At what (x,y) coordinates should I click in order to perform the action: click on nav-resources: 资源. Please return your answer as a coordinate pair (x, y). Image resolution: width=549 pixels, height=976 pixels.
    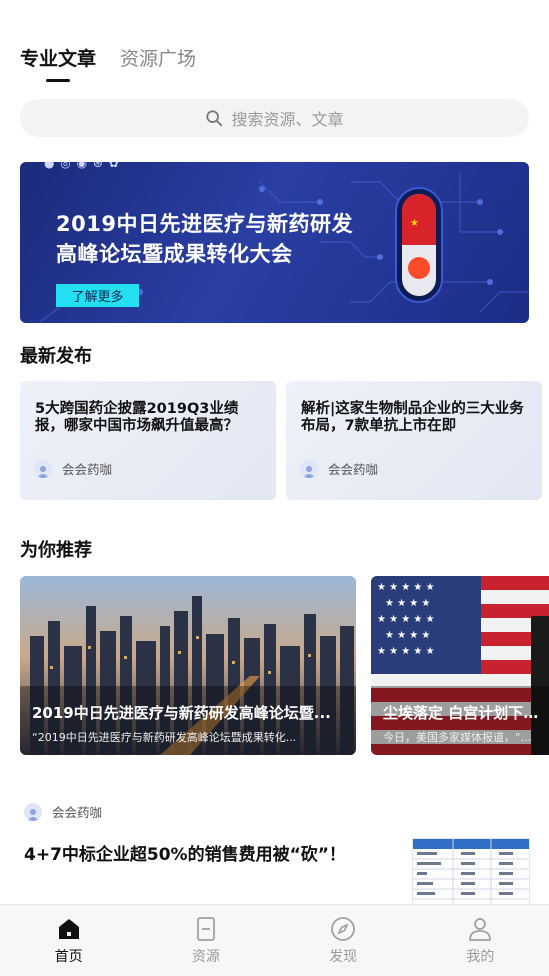
    Looking at the image, I should click on (205, 940).